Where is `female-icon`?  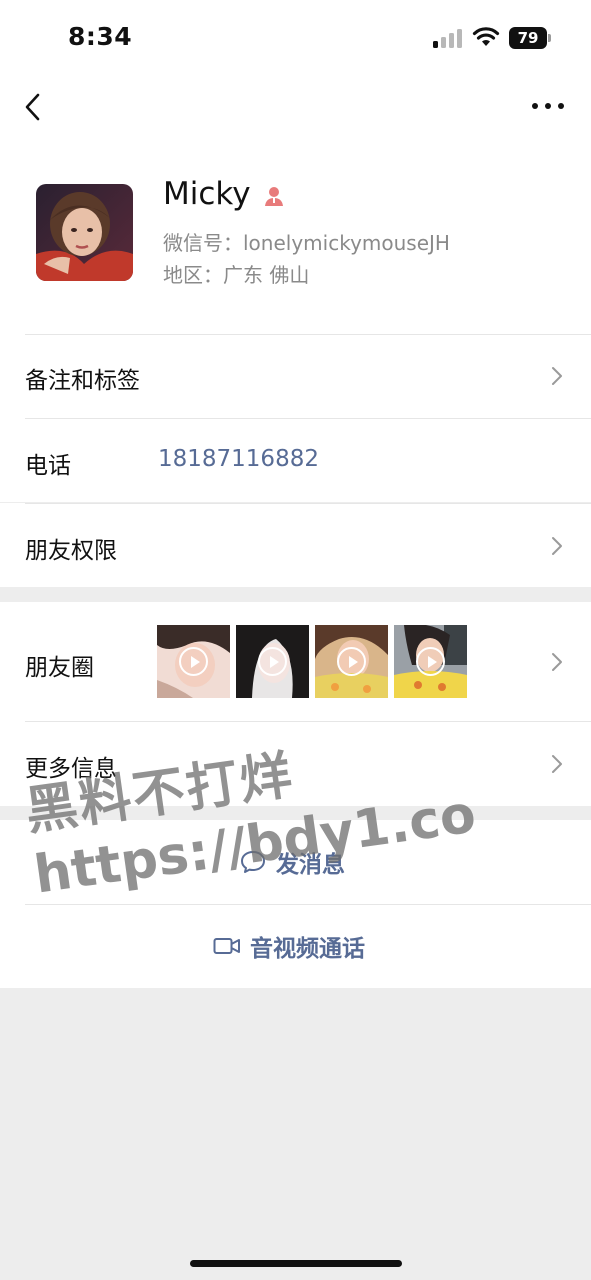
female-icon is located at coordinates (274, 196).